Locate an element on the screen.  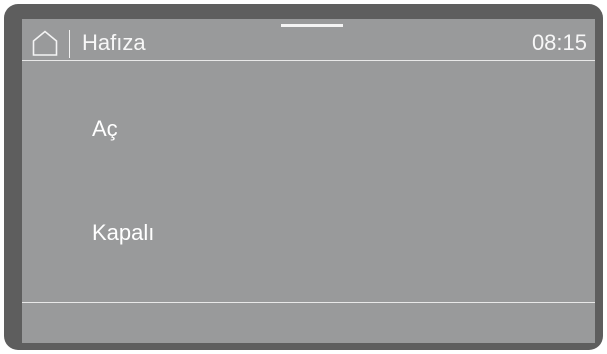
home-button is located at coordinates (45, 43).